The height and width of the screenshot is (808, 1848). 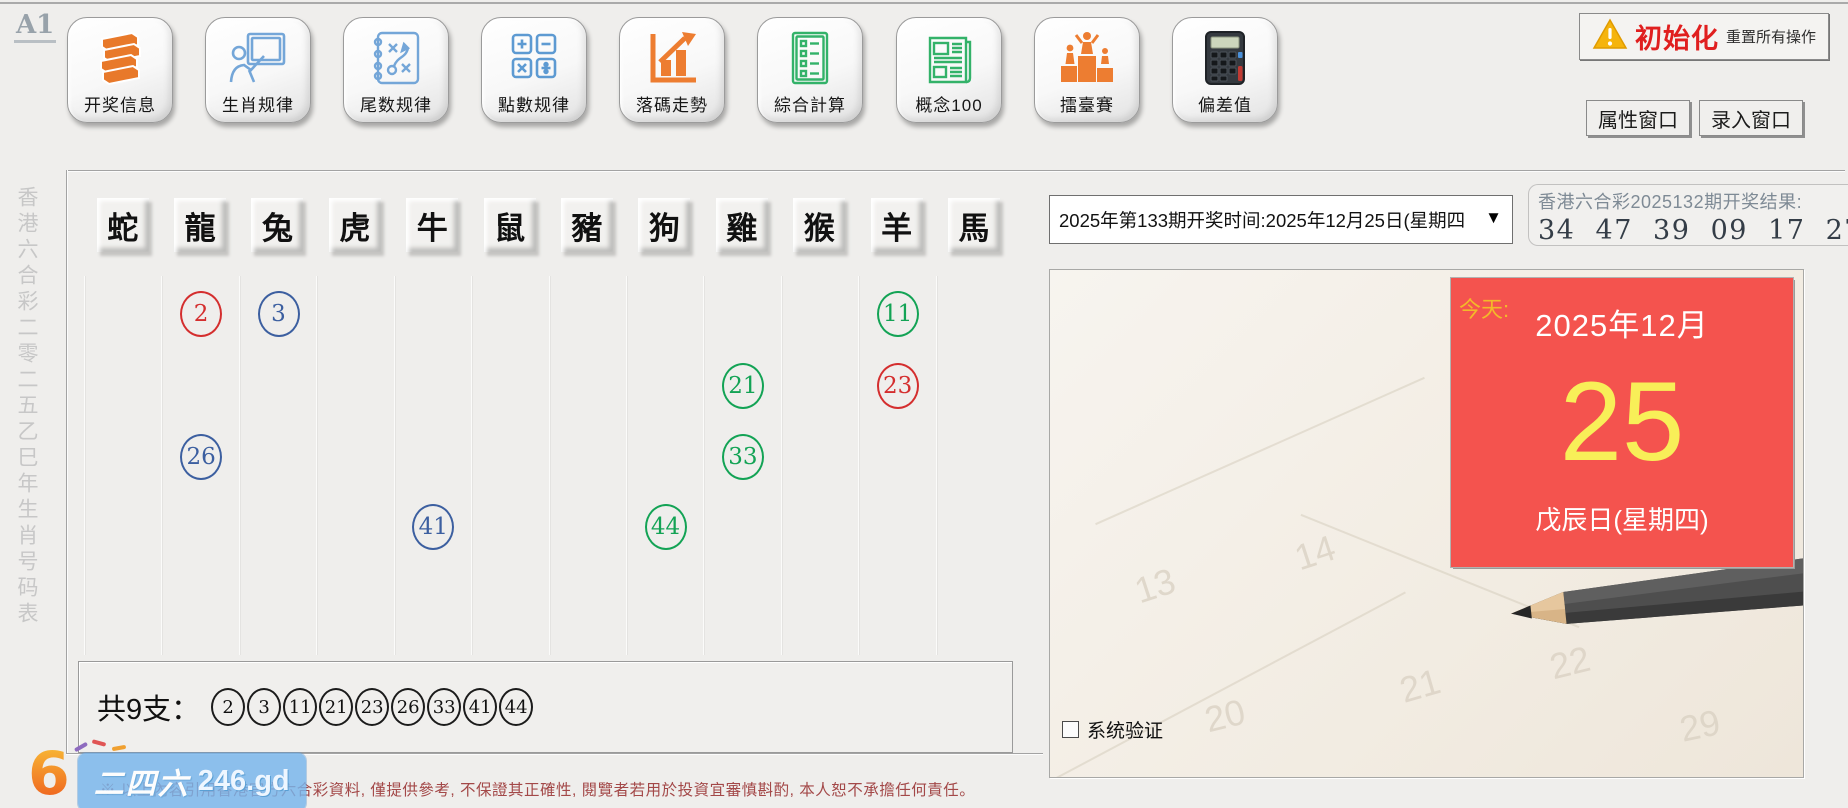 I want to click on zodiac-cell: 狗, so click(x=664, y=225).